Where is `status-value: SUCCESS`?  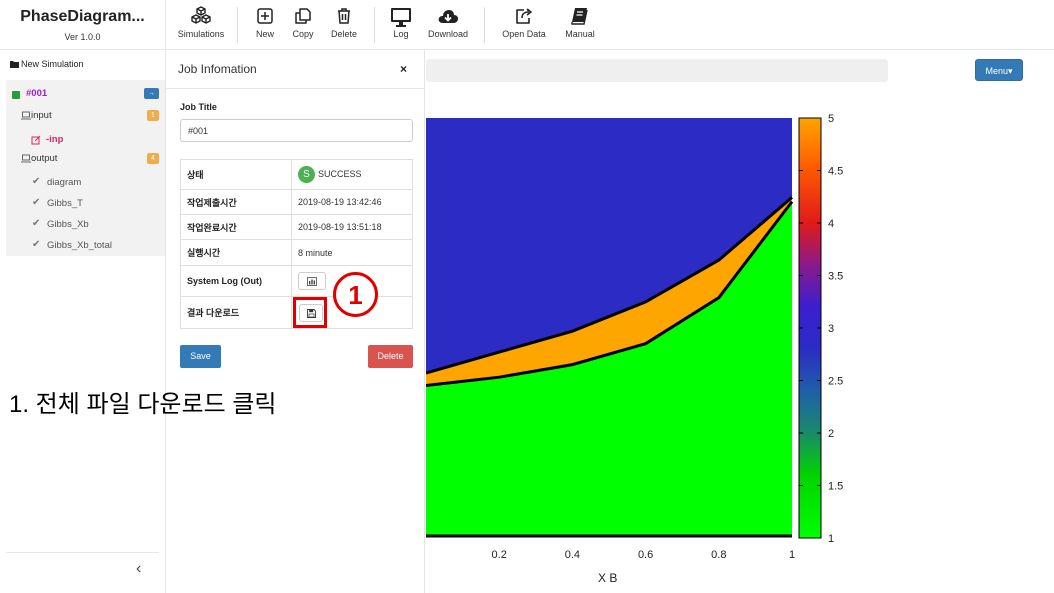 status-value: SUCCESS is located at coordinates (340, 173).